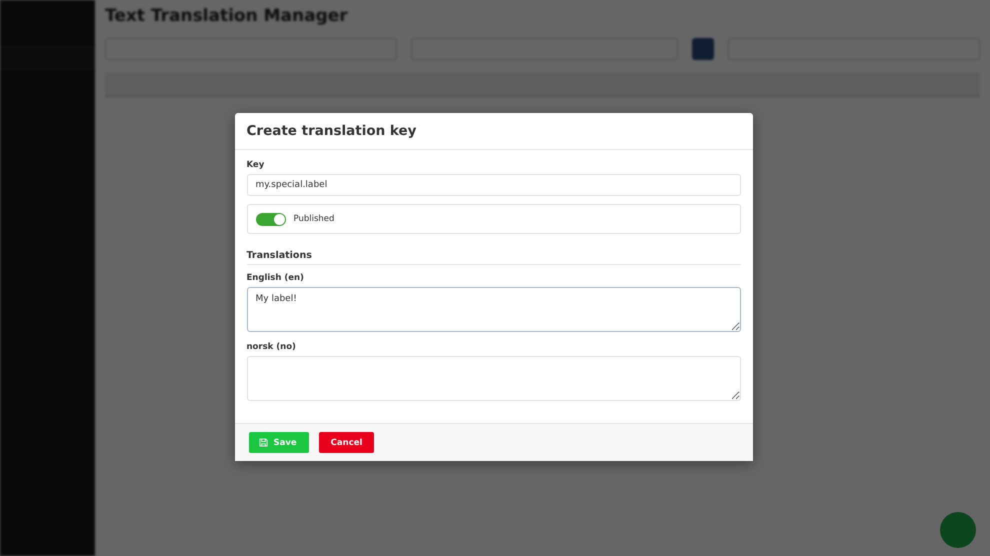  What do you see at coordinates (493, 309) in the screenshot?
I see `translation-textarea: My label!` at bounding box center [493, 309].